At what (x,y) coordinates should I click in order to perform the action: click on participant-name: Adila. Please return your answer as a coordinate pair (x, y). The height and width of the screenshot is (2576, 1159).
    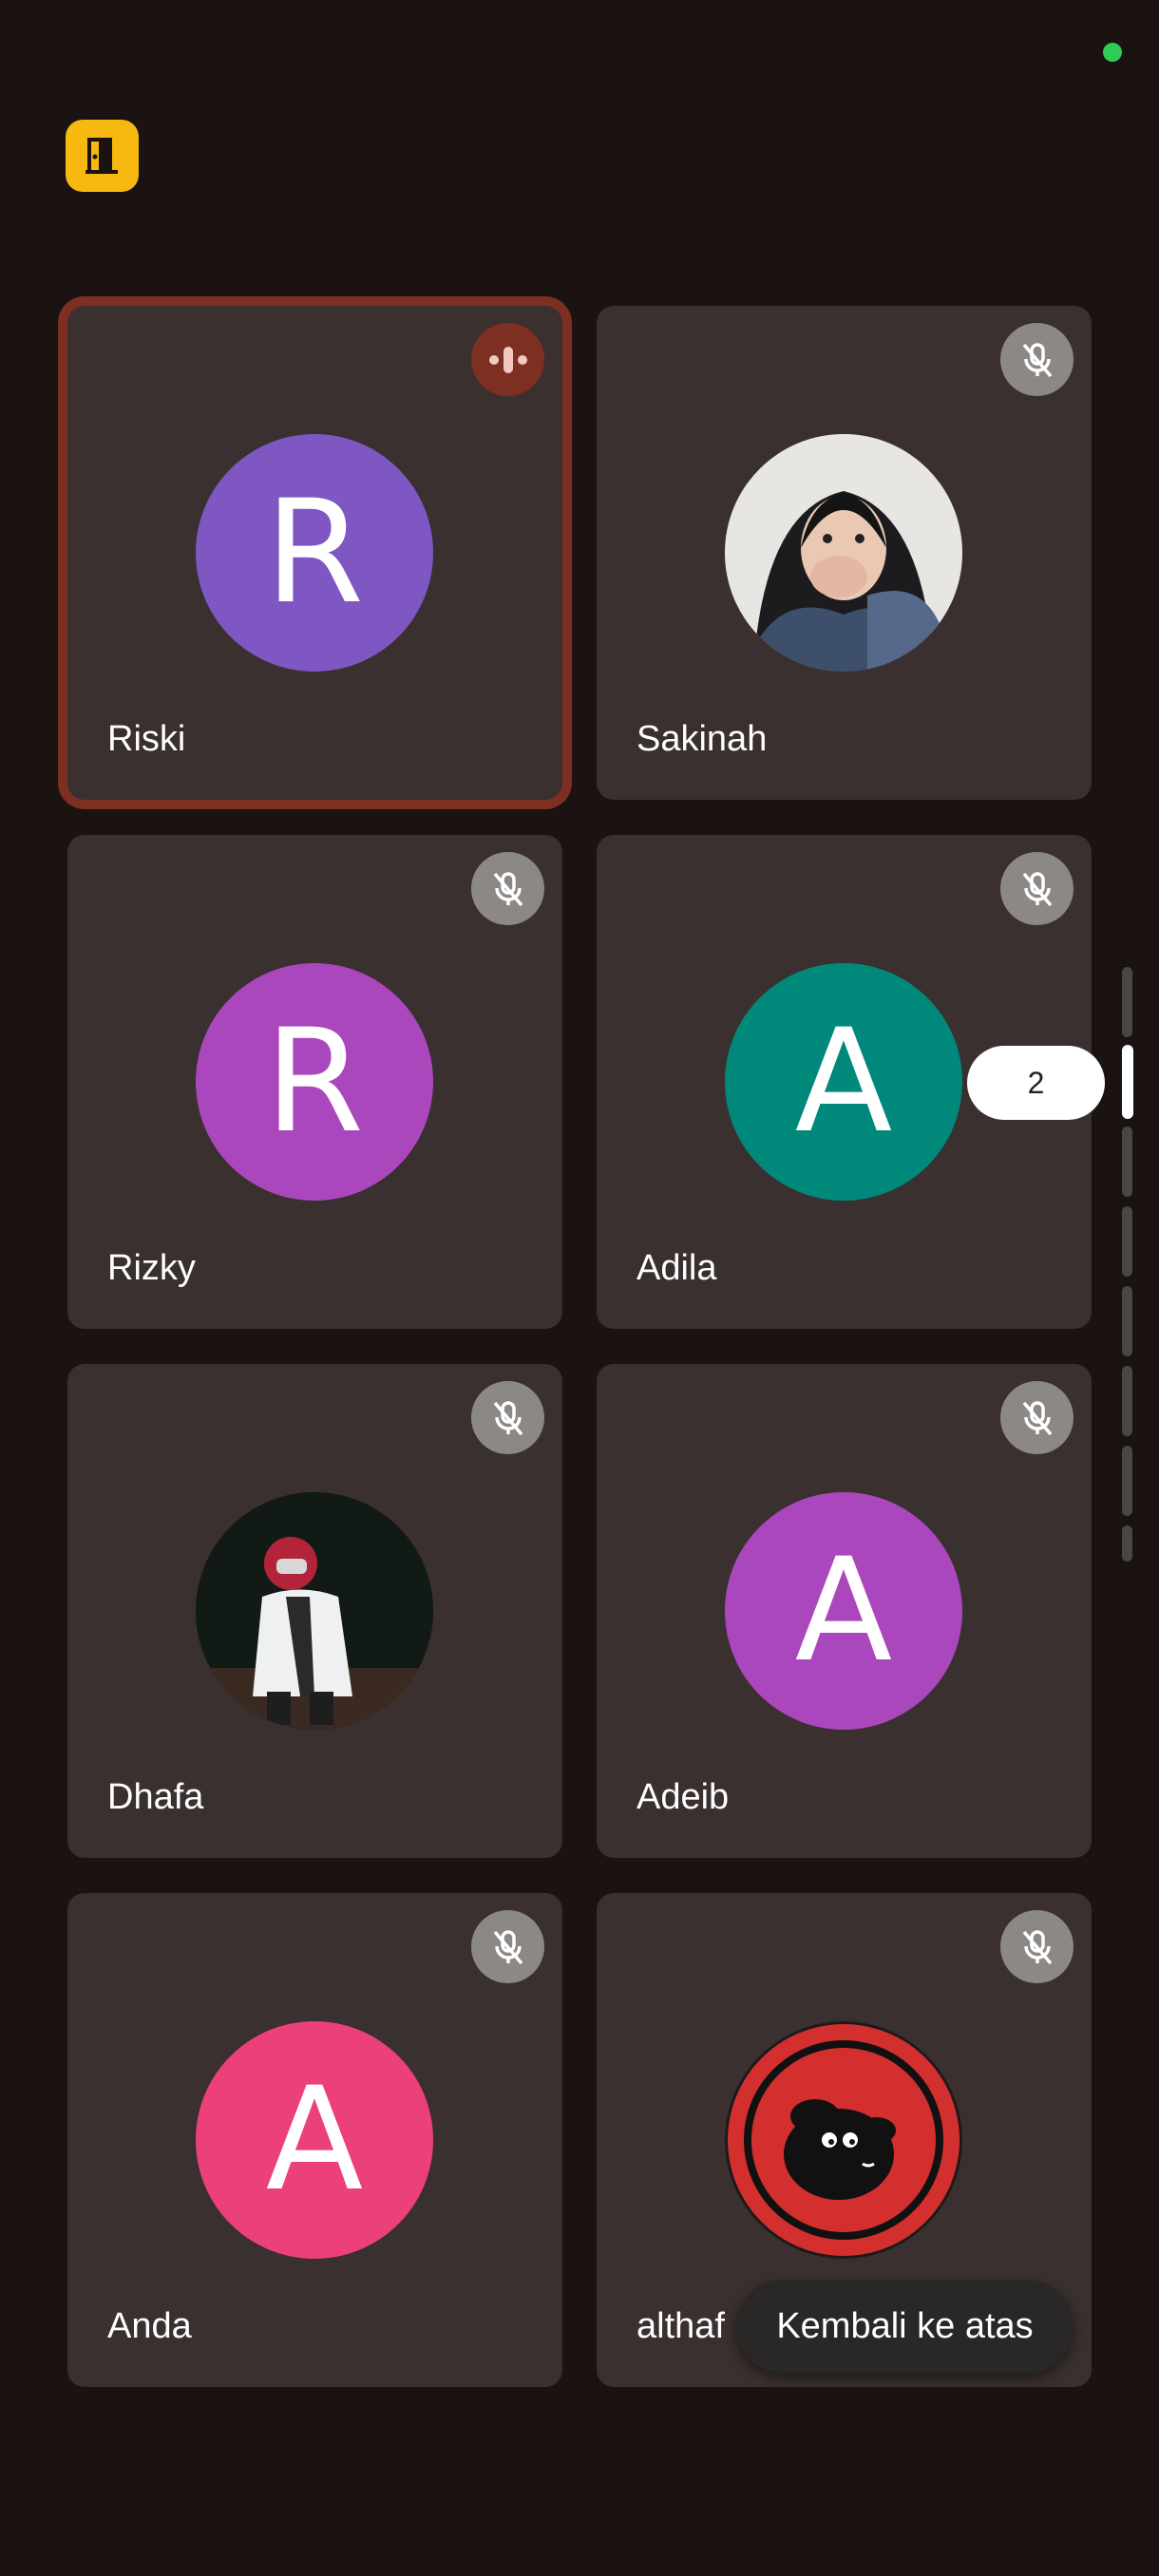
    Looking at the image, I should click on (676, 1268).